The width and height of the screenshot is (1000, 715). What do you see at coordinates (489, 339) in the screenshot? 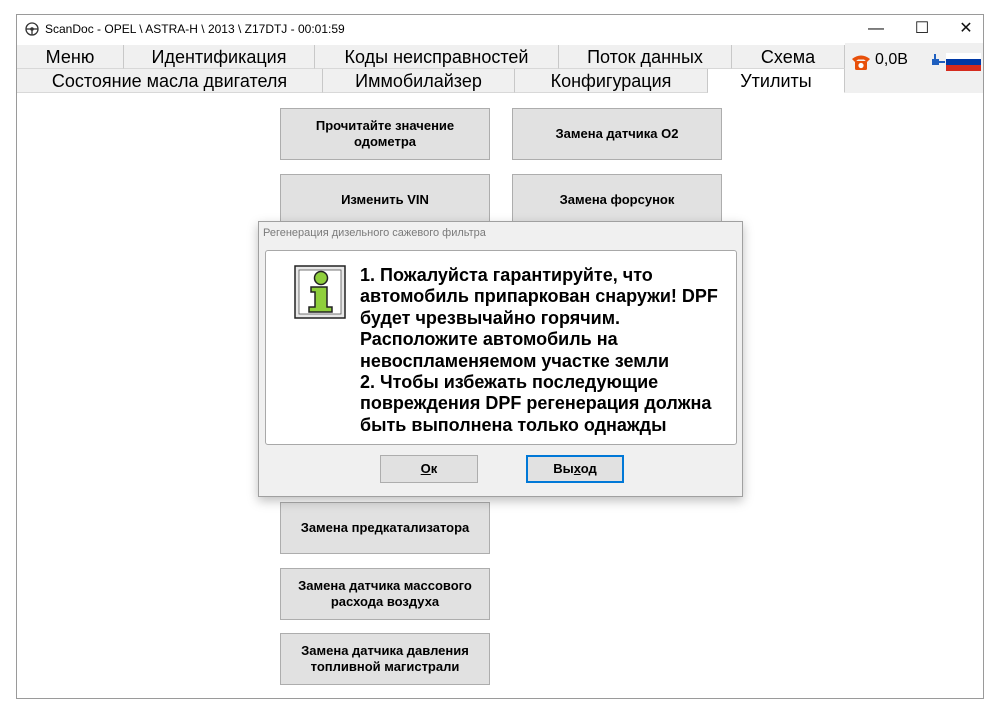
I see `message-line: Расположите автомобиль на` at bounding box center [489, 339].